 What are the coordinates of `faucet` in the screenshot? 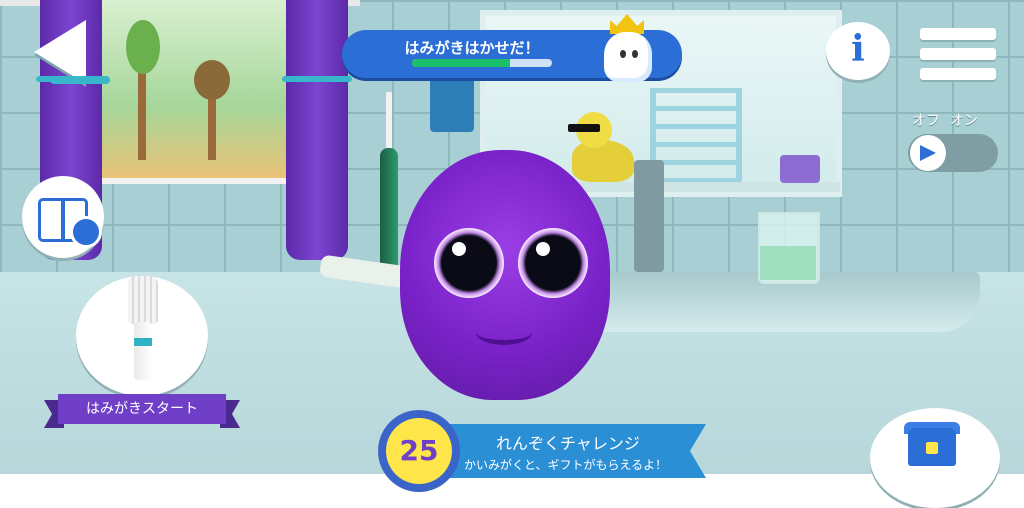 It's located at (649, 216).